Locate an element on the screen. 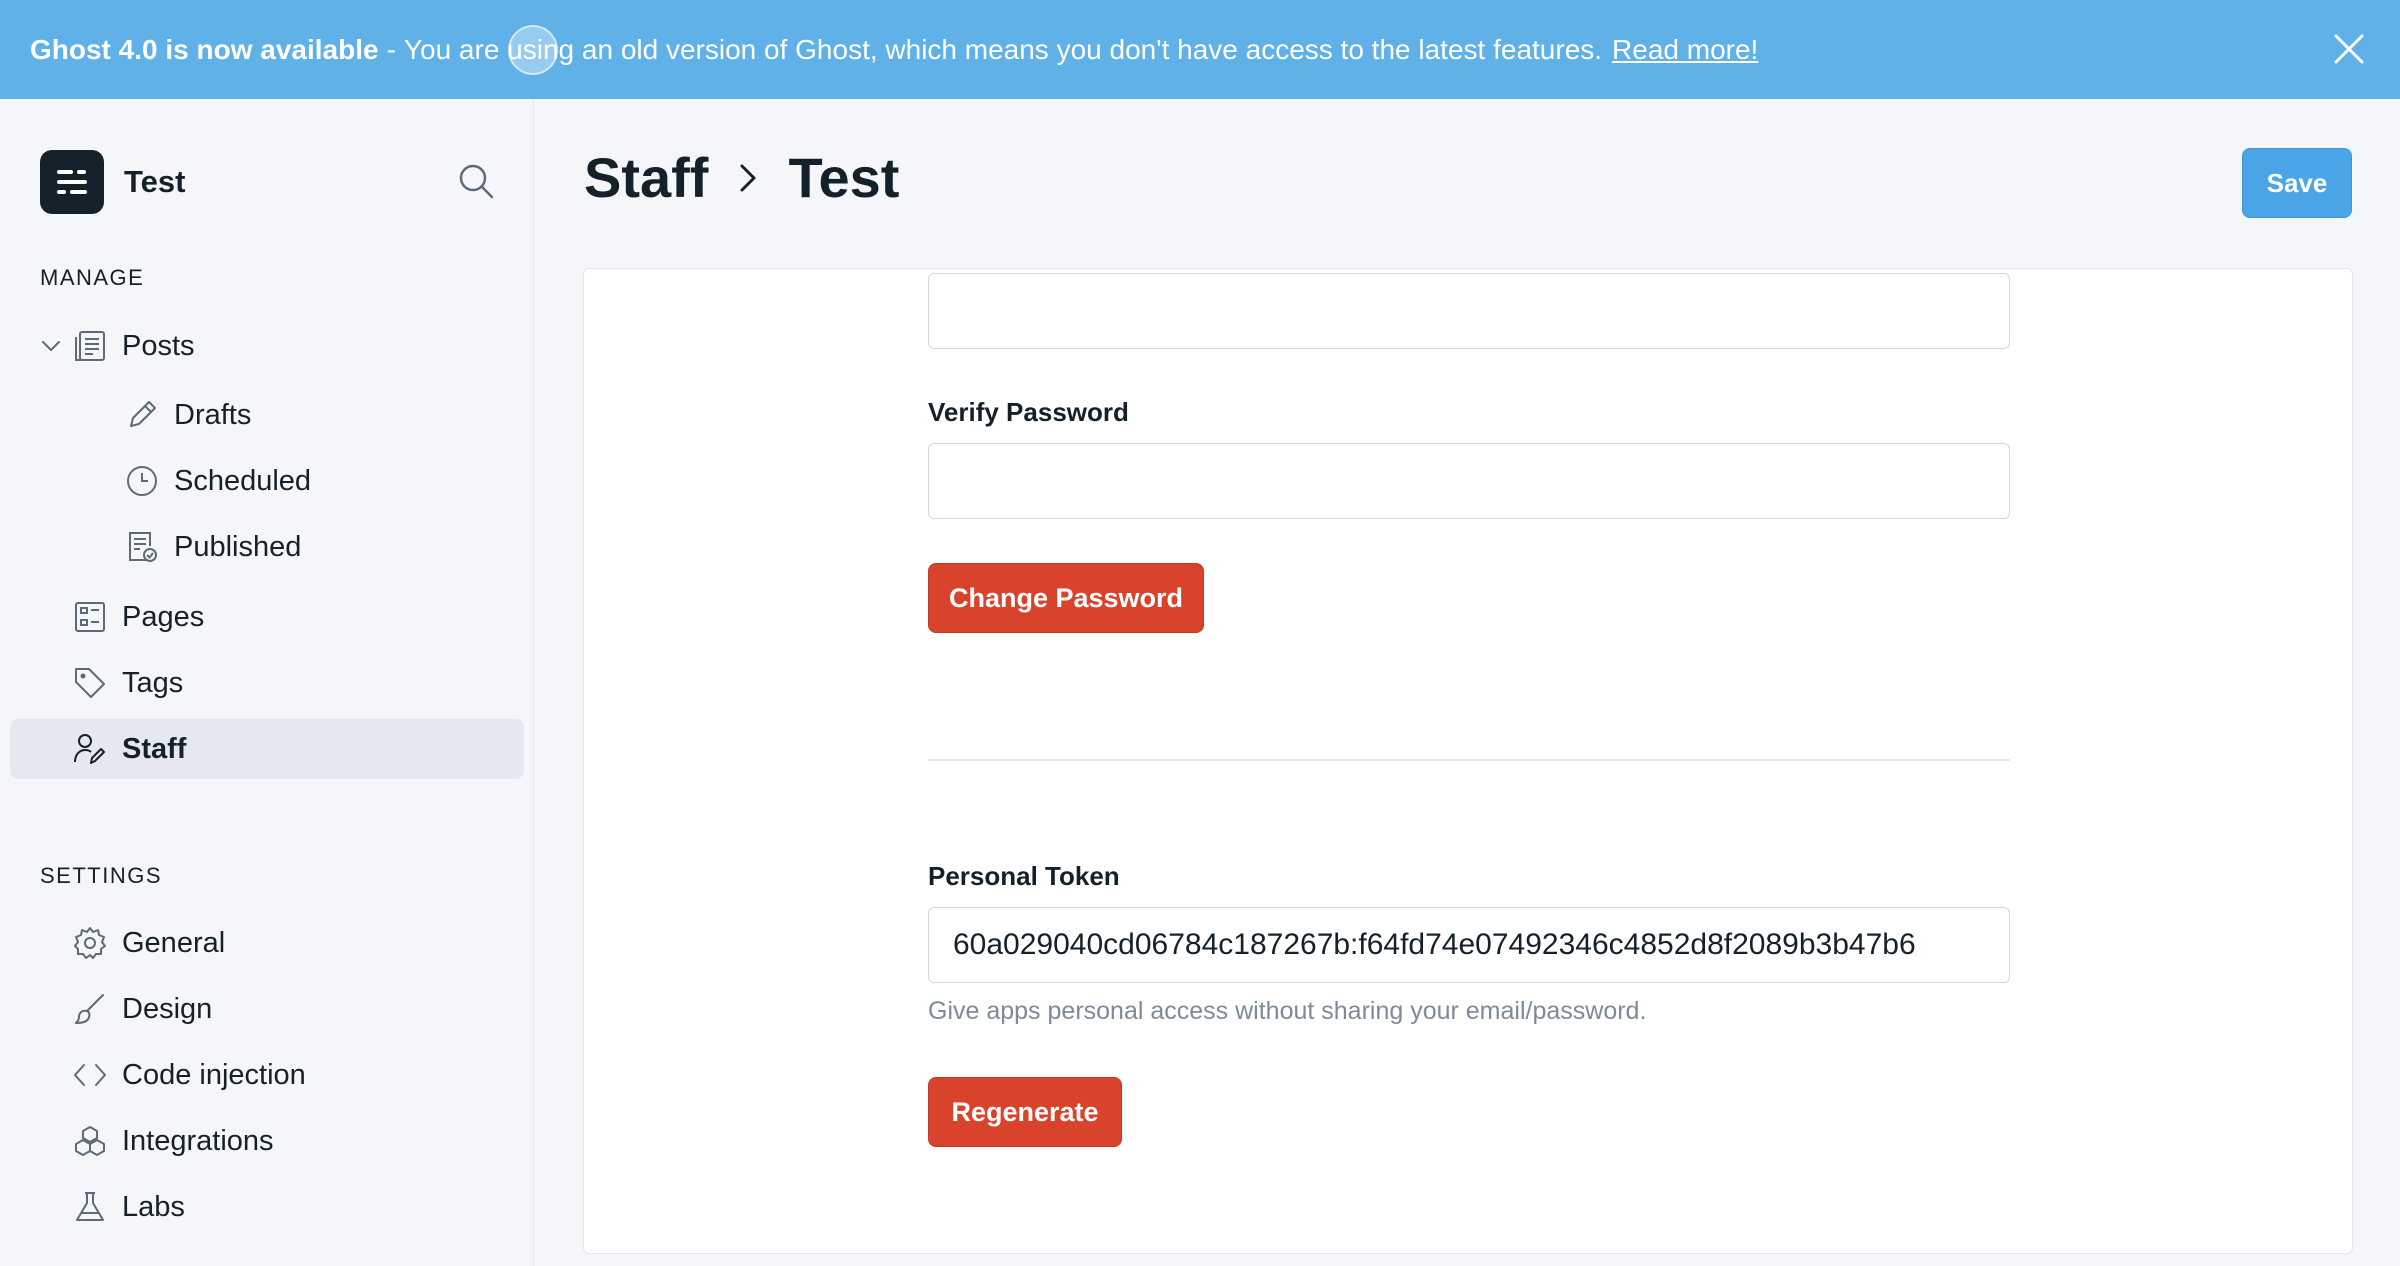 This screenshot has width=2400, height=1266. sidebar-item-label: General is located at coordinates (174, 942).